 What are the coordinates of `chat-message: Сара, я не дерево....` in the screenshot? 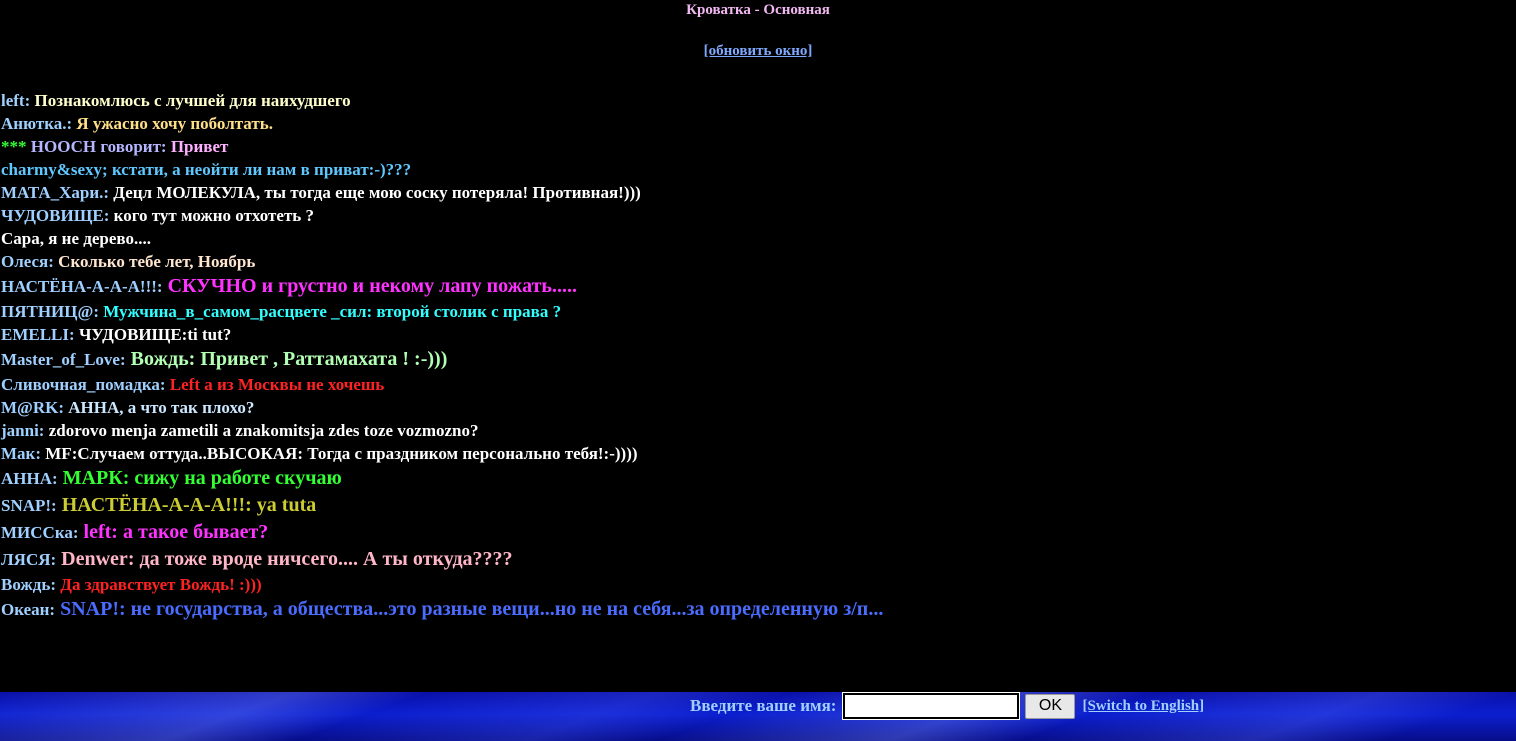 It's located at (756, 238).